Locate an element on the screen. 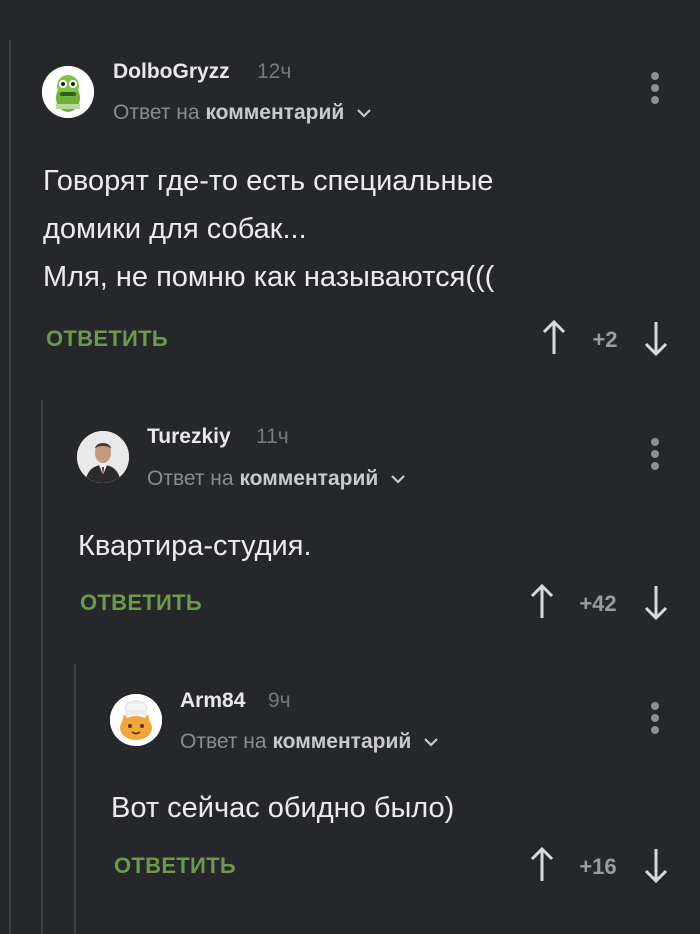 The height and width of the screenshot is (934, 700). timestamp: 12ч is located at coordinates (274, 71).